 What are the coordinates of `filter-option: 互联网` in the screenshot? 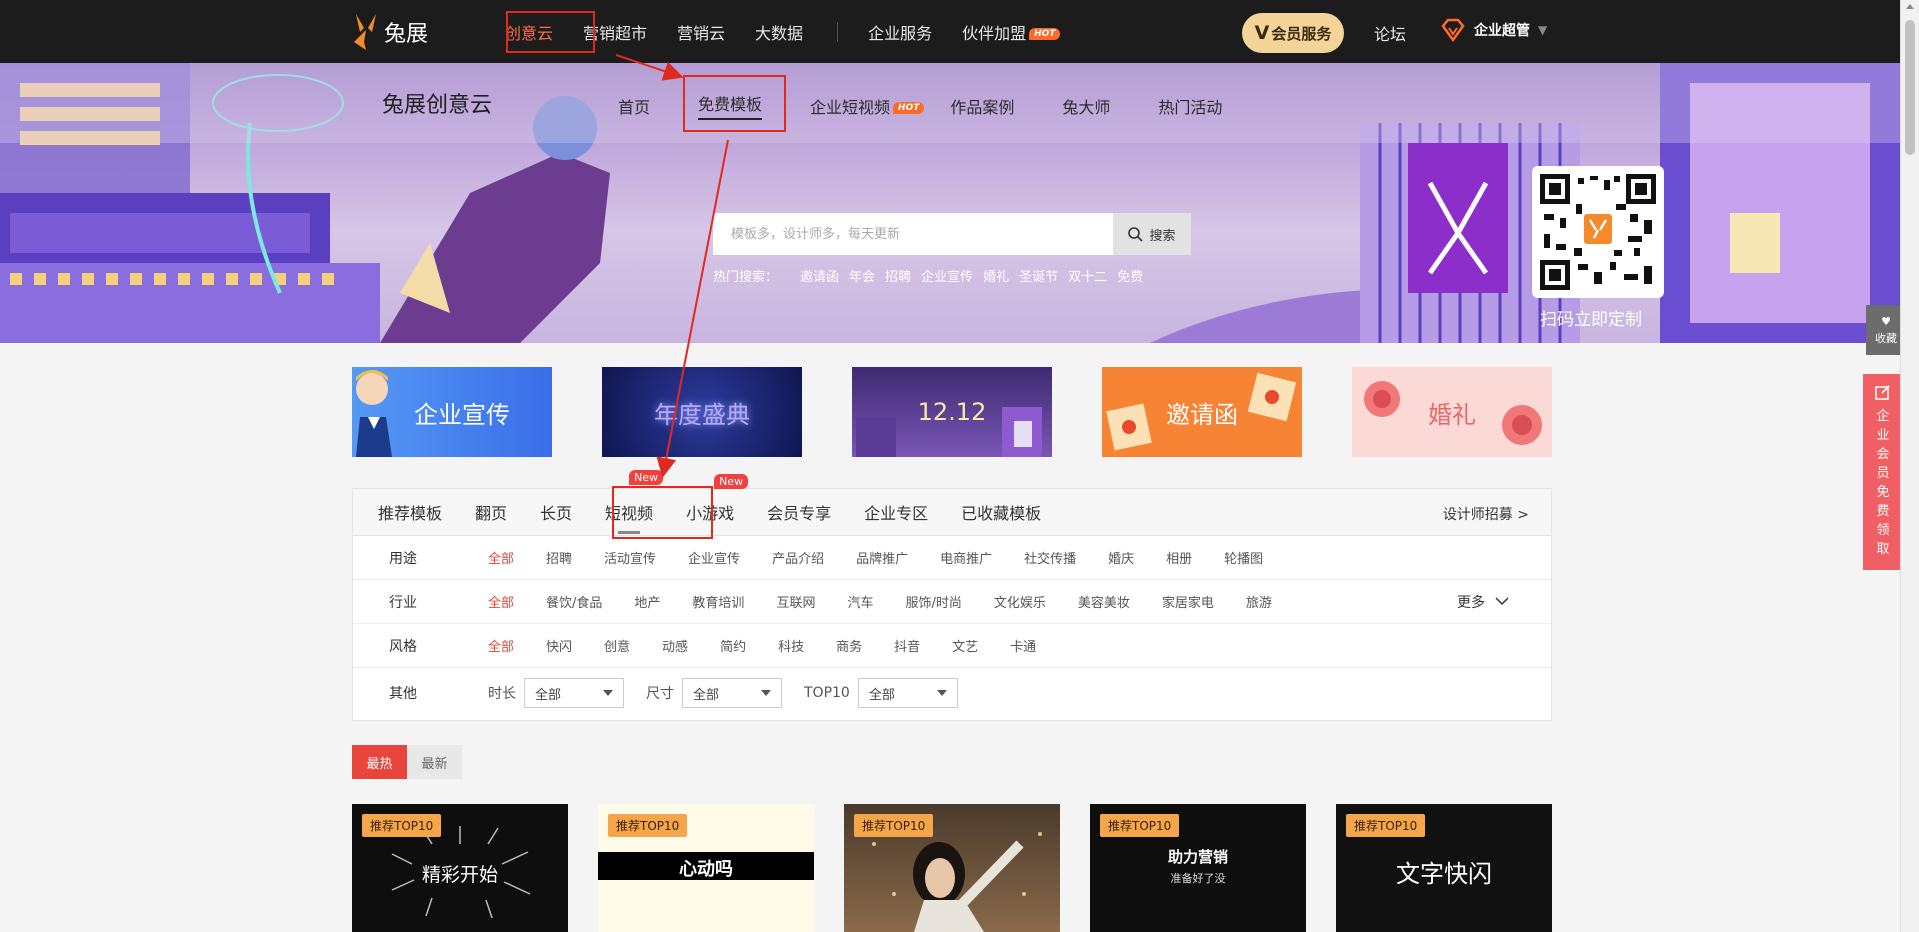 It's located at (795, 601).